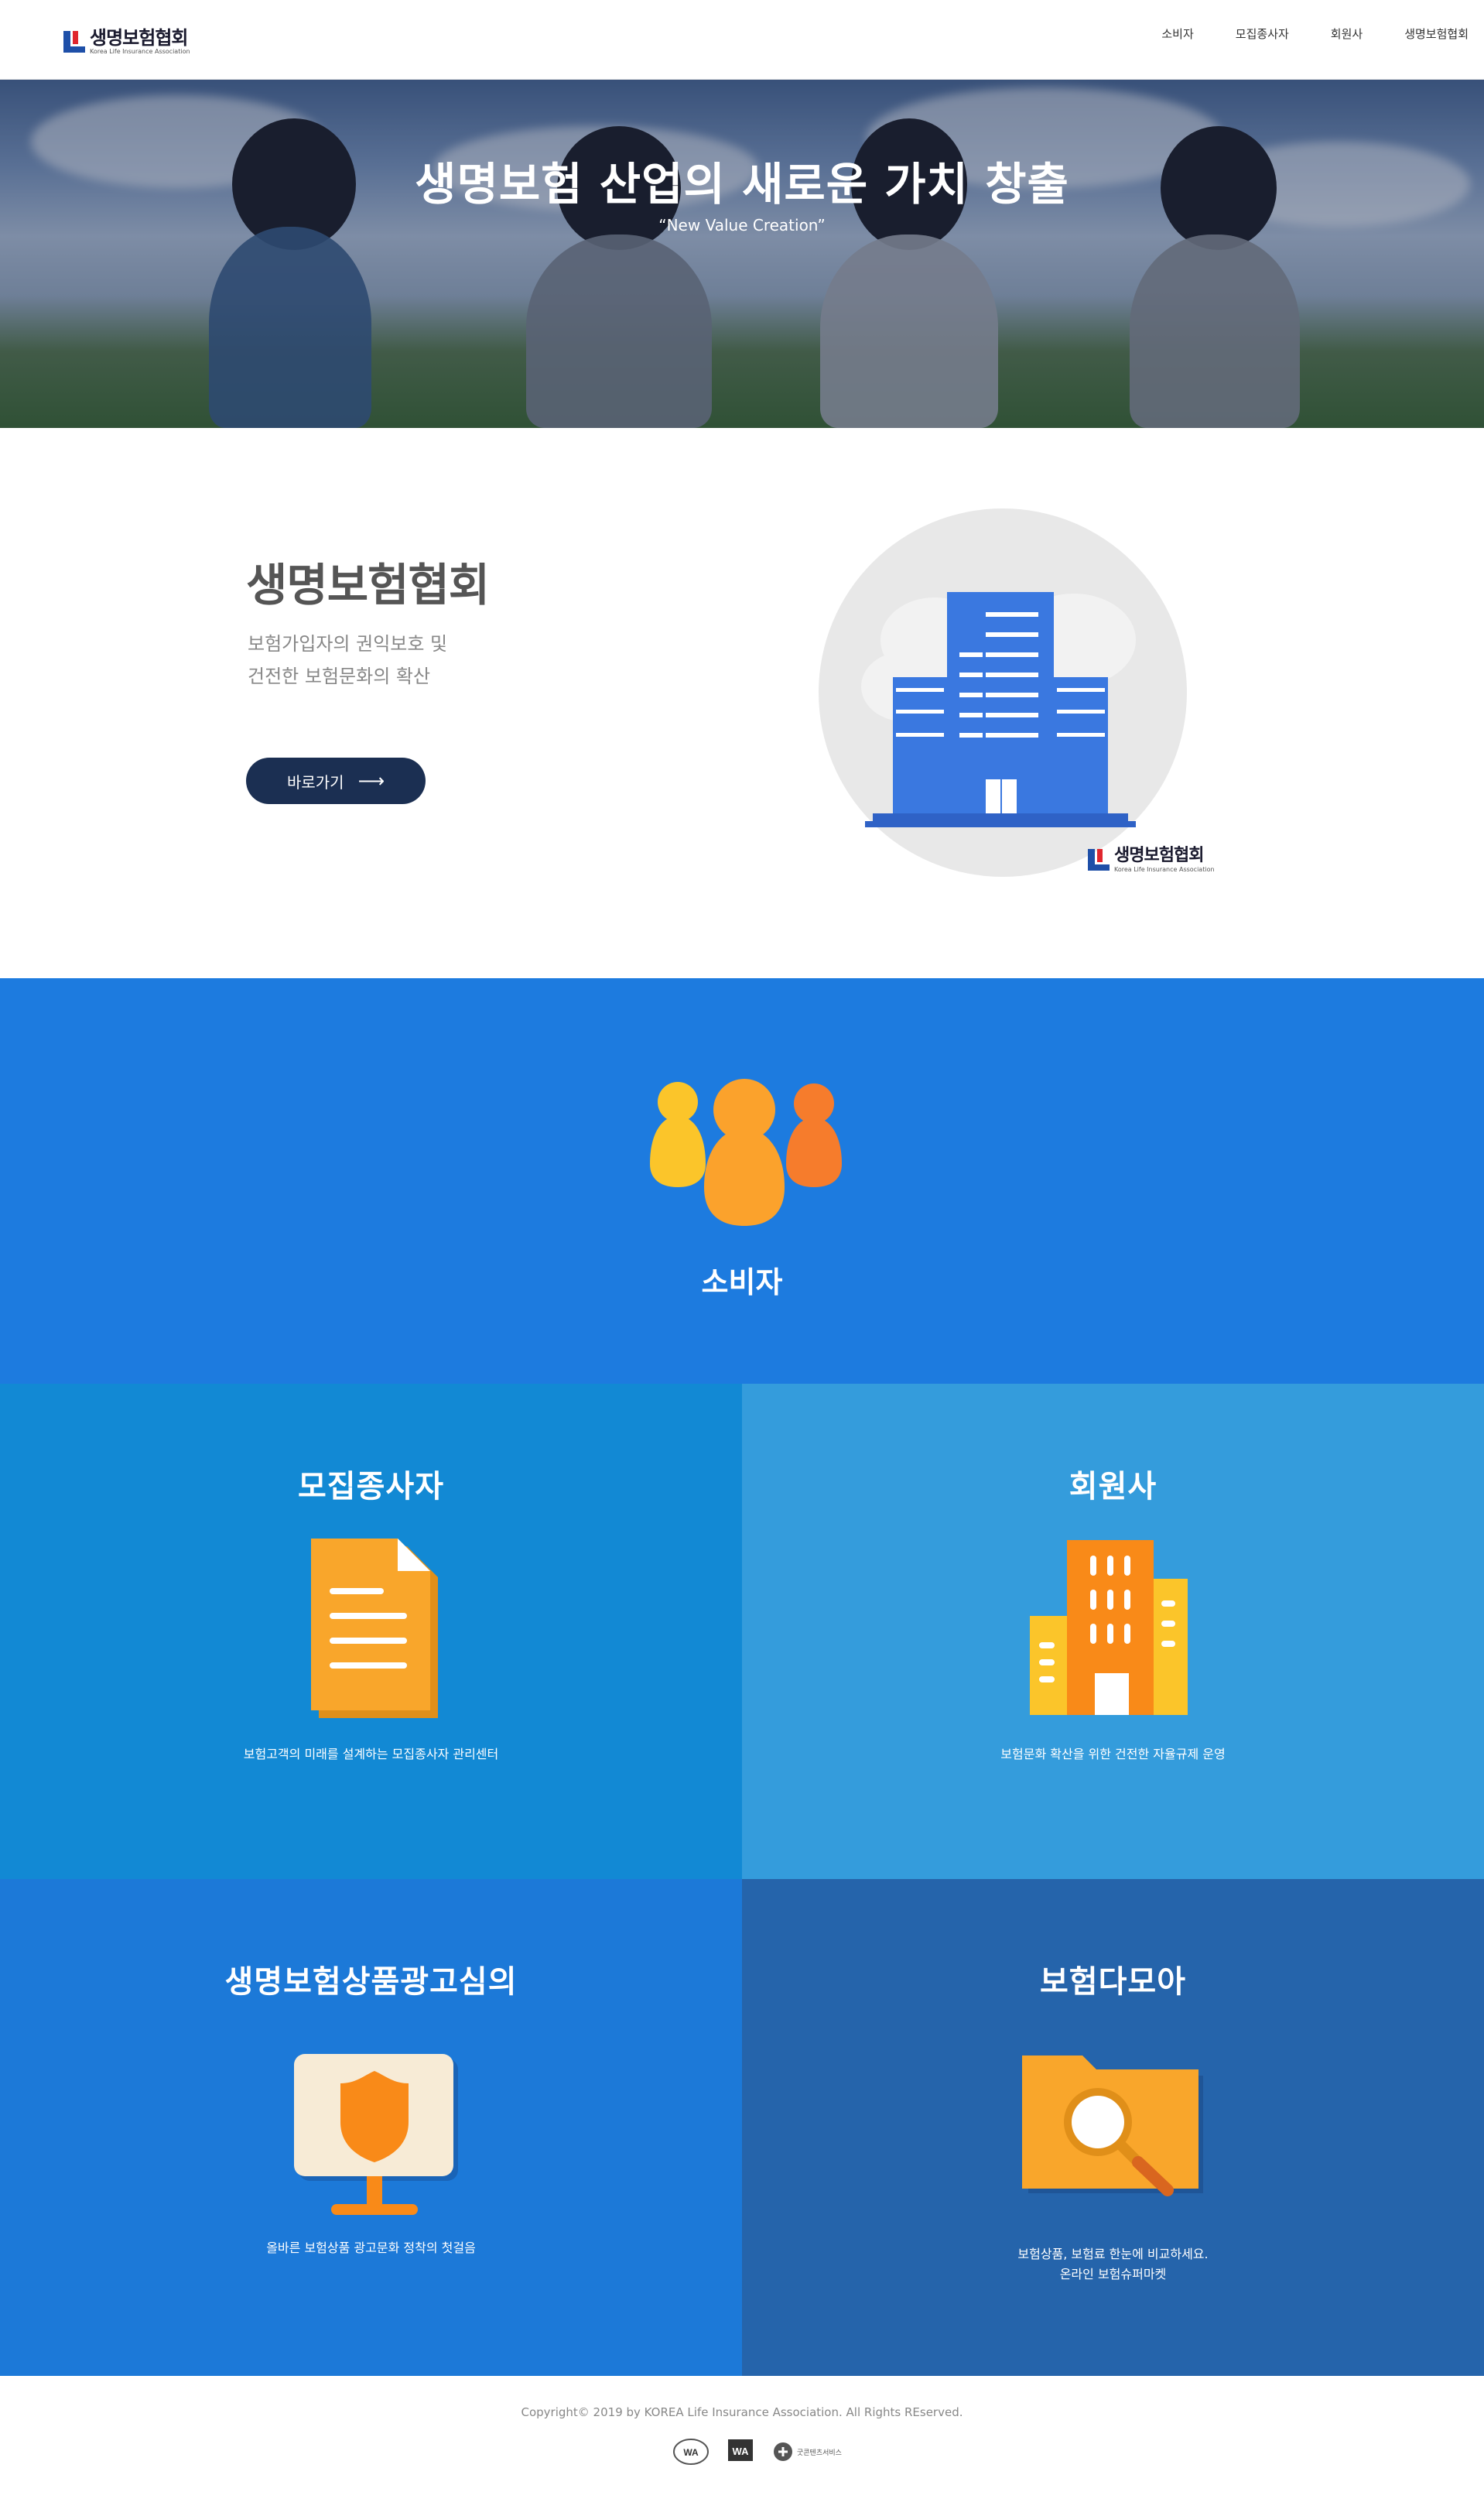  I want to click on arrow-right-icon: ⟶, so click(371, 781).